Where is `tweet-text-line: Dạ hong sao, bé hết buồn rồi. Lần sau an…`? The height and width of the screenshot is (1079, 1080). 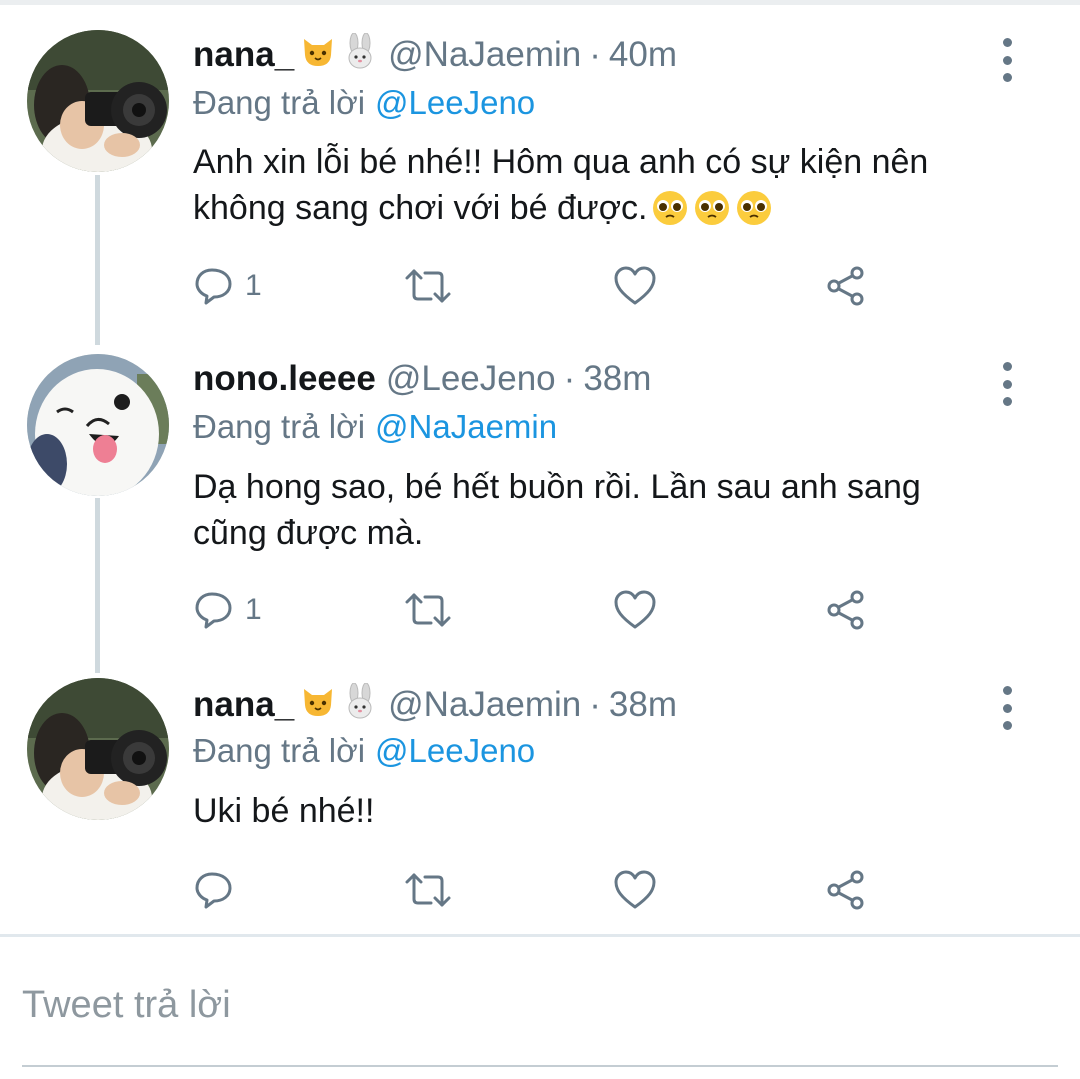
tweet-text-line: Dạ hong sao, bé hết buồn rồi. Lần sau an… is located at coordinates (557, 487).